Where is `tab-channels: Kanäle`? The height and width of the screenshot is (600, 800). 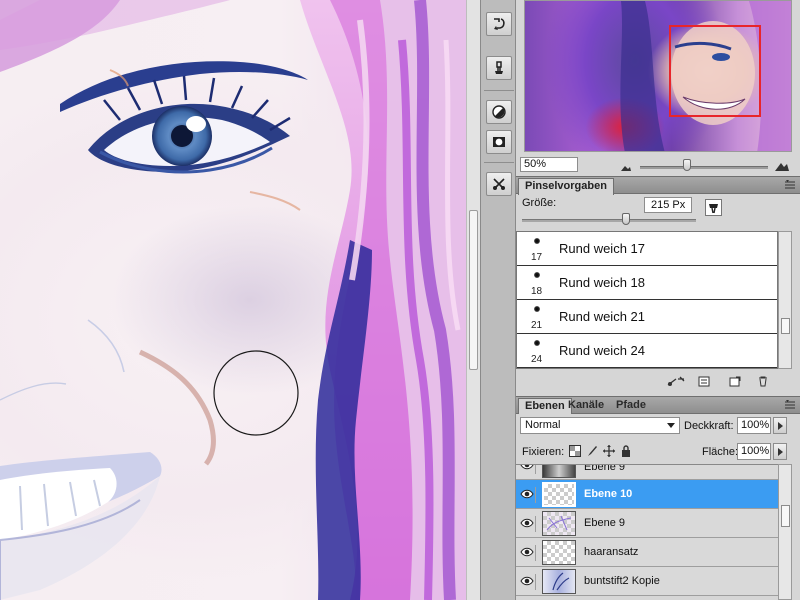
tab-channels: Kanäle is located at coordinates (586, 406).